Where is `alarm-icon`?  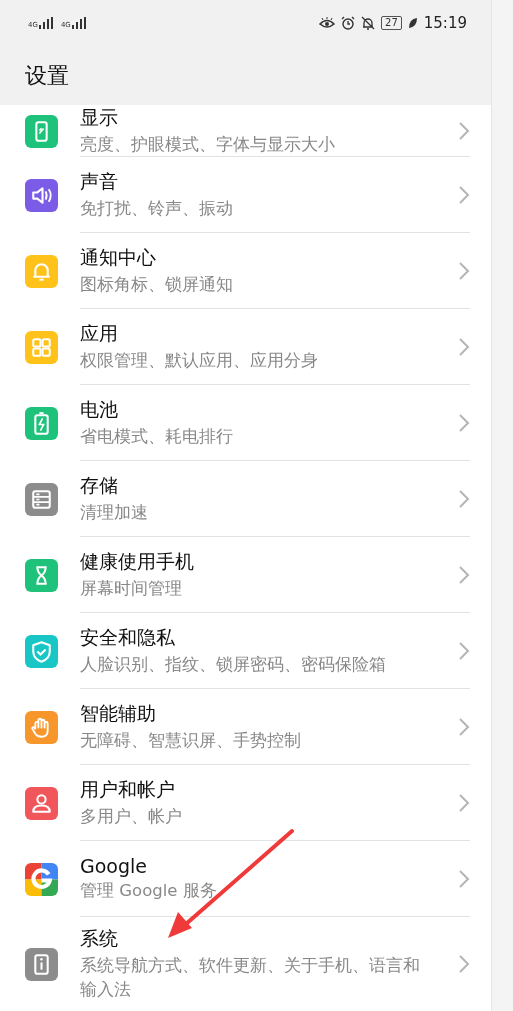
alarm-icon is located at coordinates (348, 22).